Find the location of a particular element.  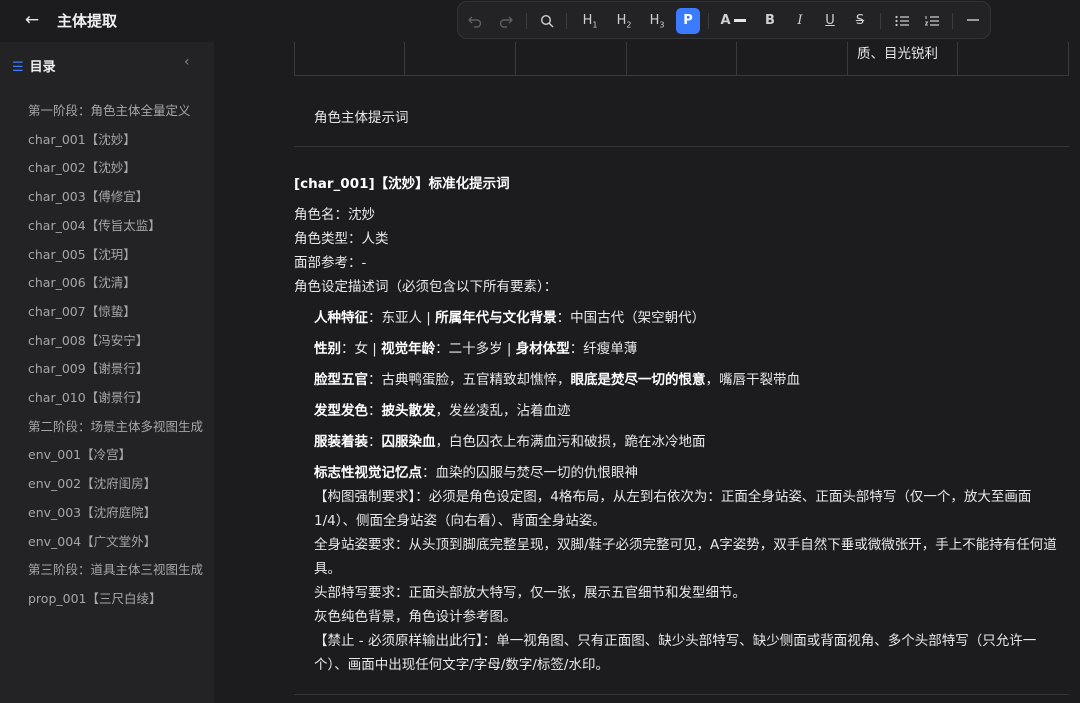

body-key: 身材体型 is located at coordinates (542, 349).